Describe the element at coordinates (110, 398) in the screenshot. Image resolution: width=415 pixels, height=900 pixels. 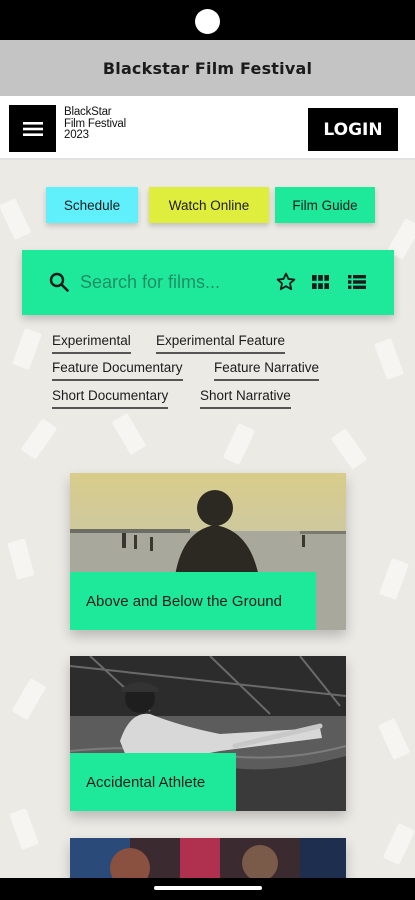
I see `filter-tag-short-documentary: Short Documentary` at that location.